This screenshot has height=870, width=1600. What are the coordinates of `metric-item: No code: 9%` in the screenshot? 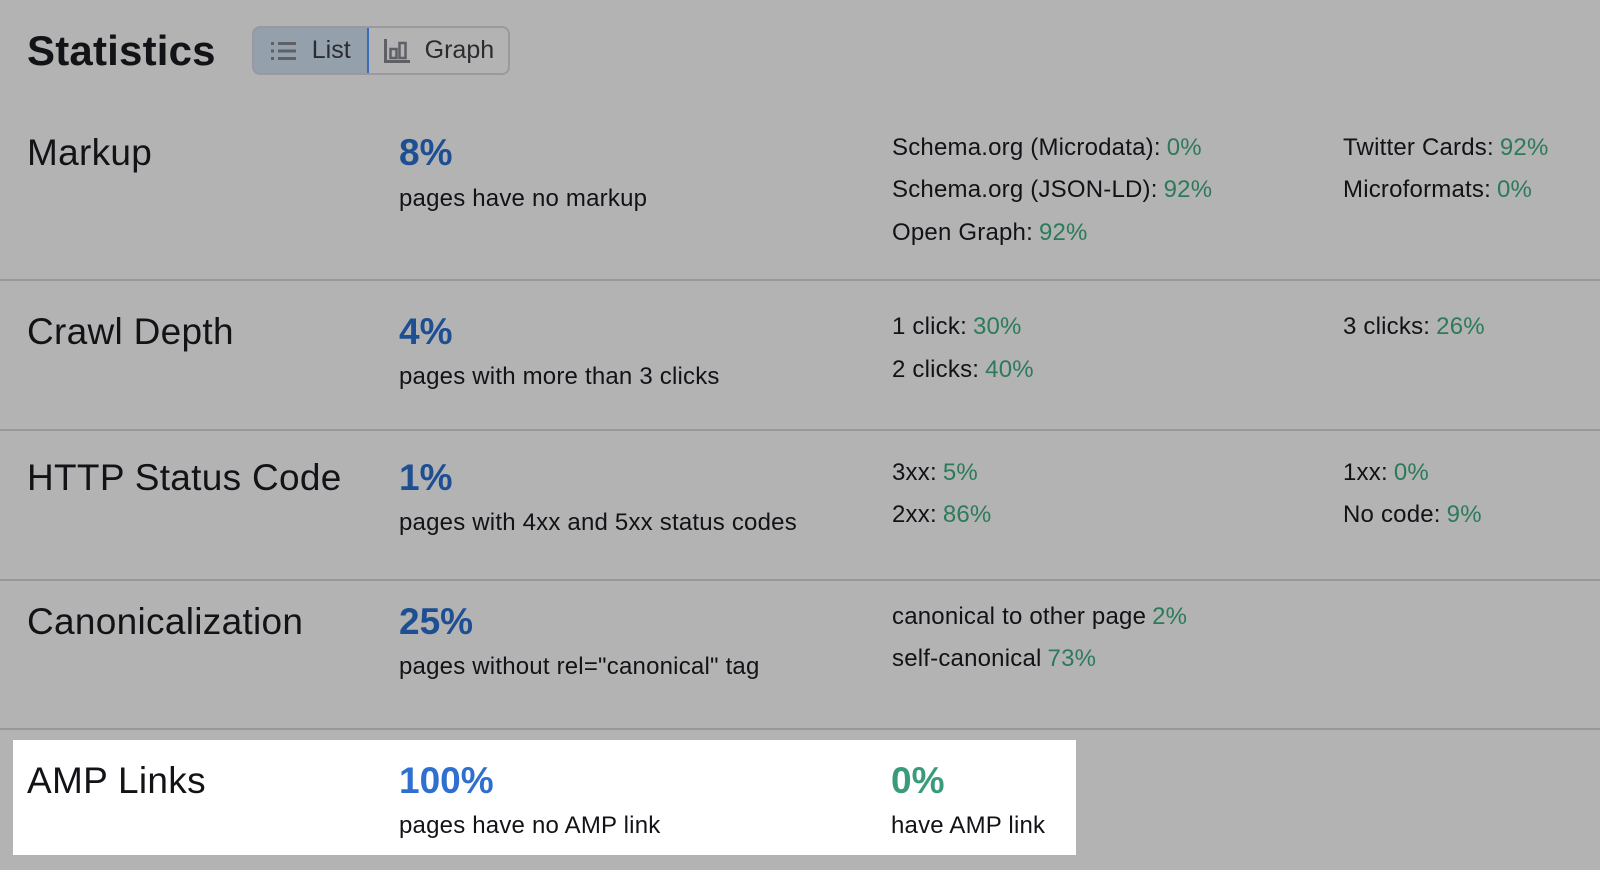 It's located at (1412, 515).